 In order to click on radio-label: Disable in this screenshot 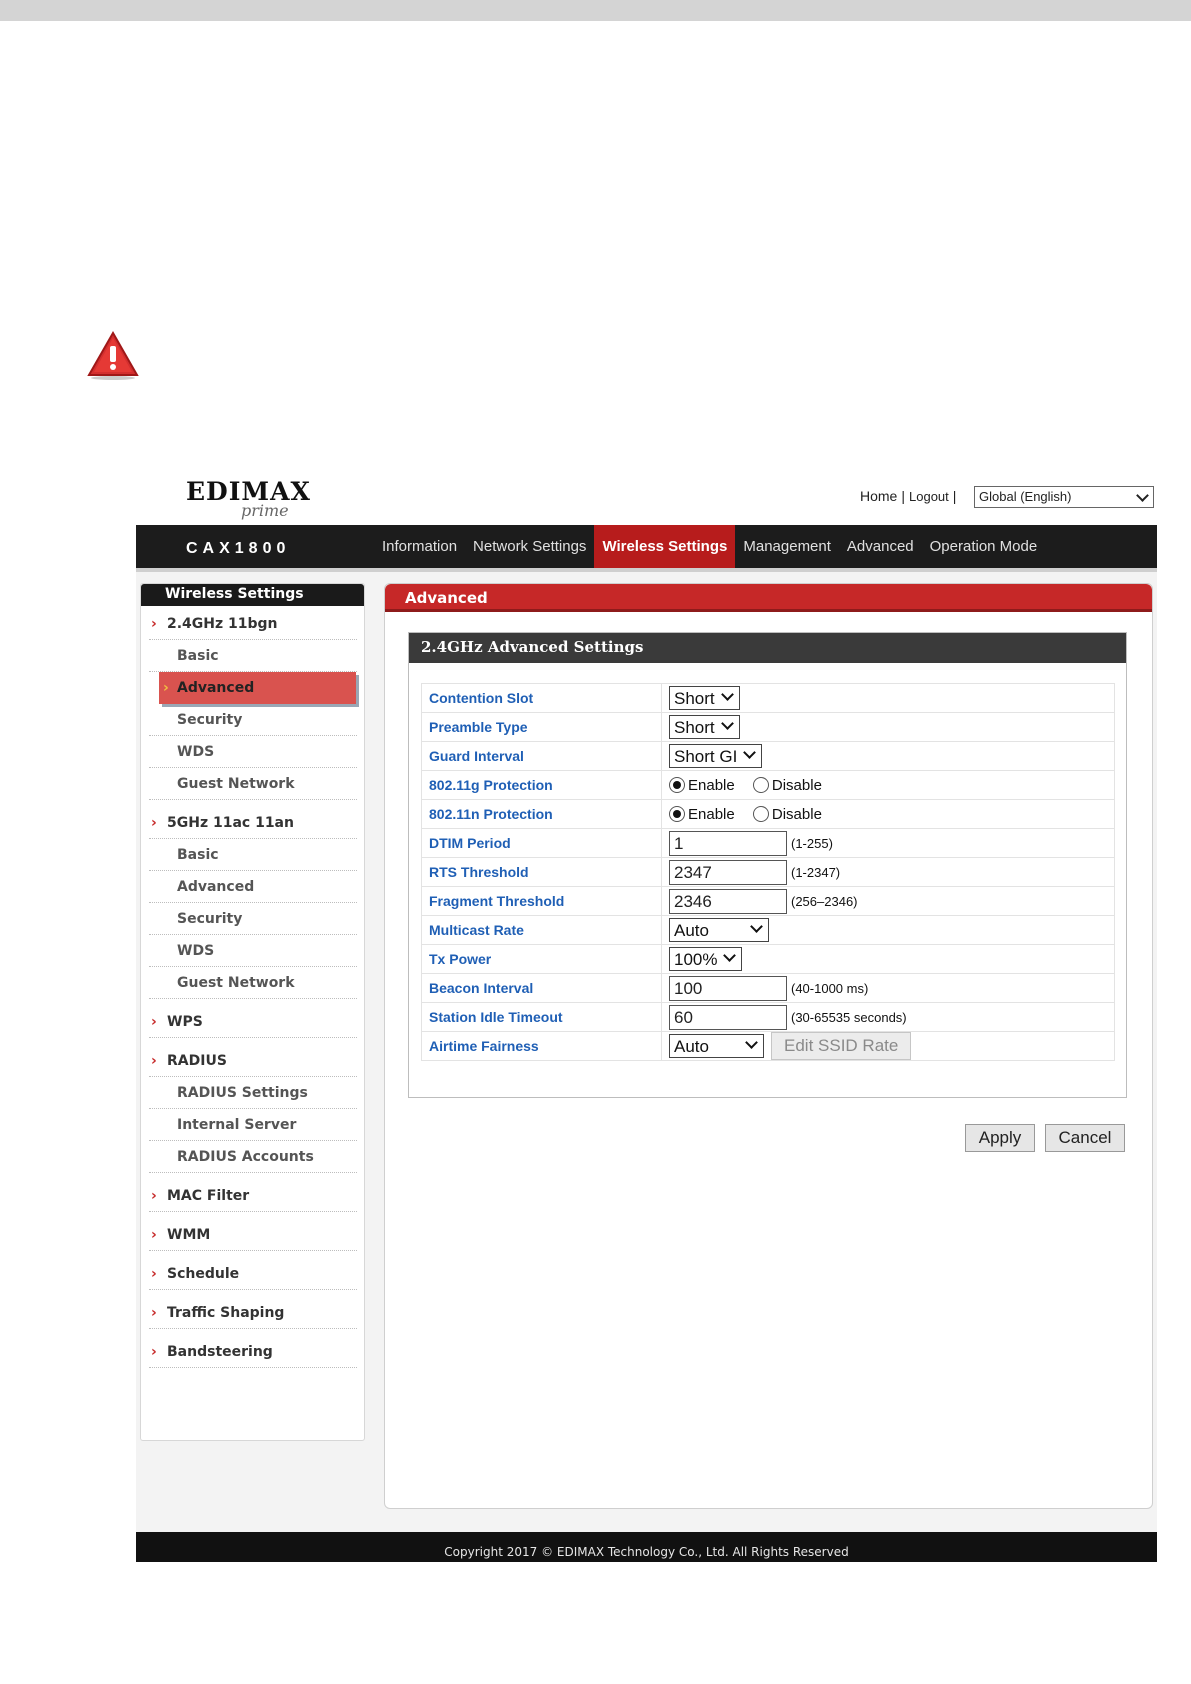, I will do `click(796, 814)`.